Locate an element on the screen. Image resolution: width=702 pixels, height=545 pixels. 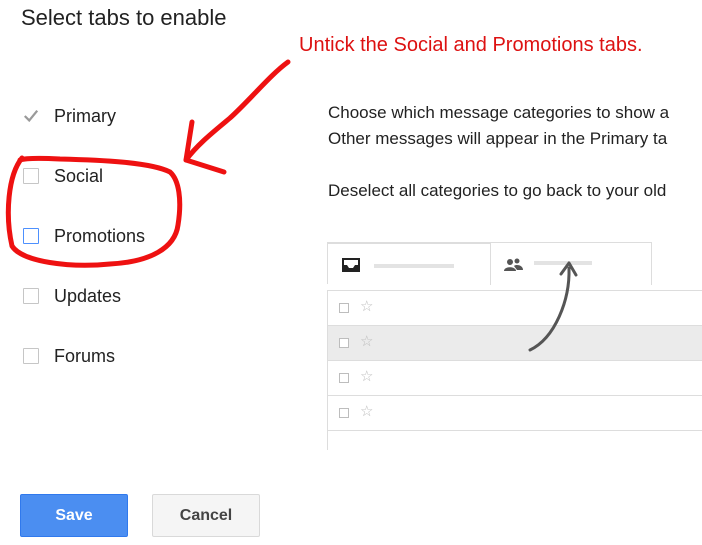
category-label: Social is located at coordinates (79, 175).